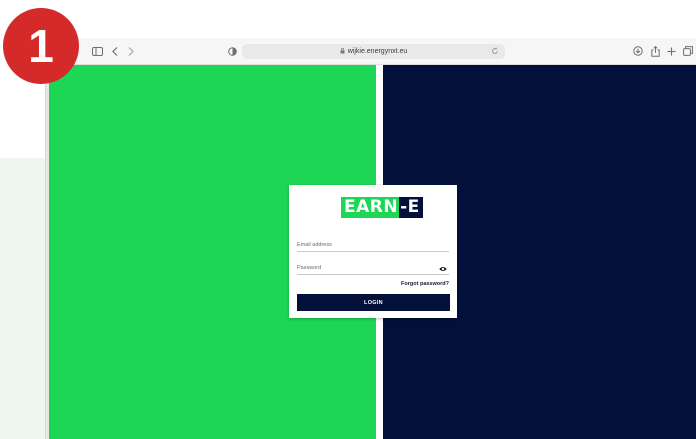  What do you see at coordinates (495, 52) in the screenshot?
I see `reload-icon` at bounding box center [495, 52].